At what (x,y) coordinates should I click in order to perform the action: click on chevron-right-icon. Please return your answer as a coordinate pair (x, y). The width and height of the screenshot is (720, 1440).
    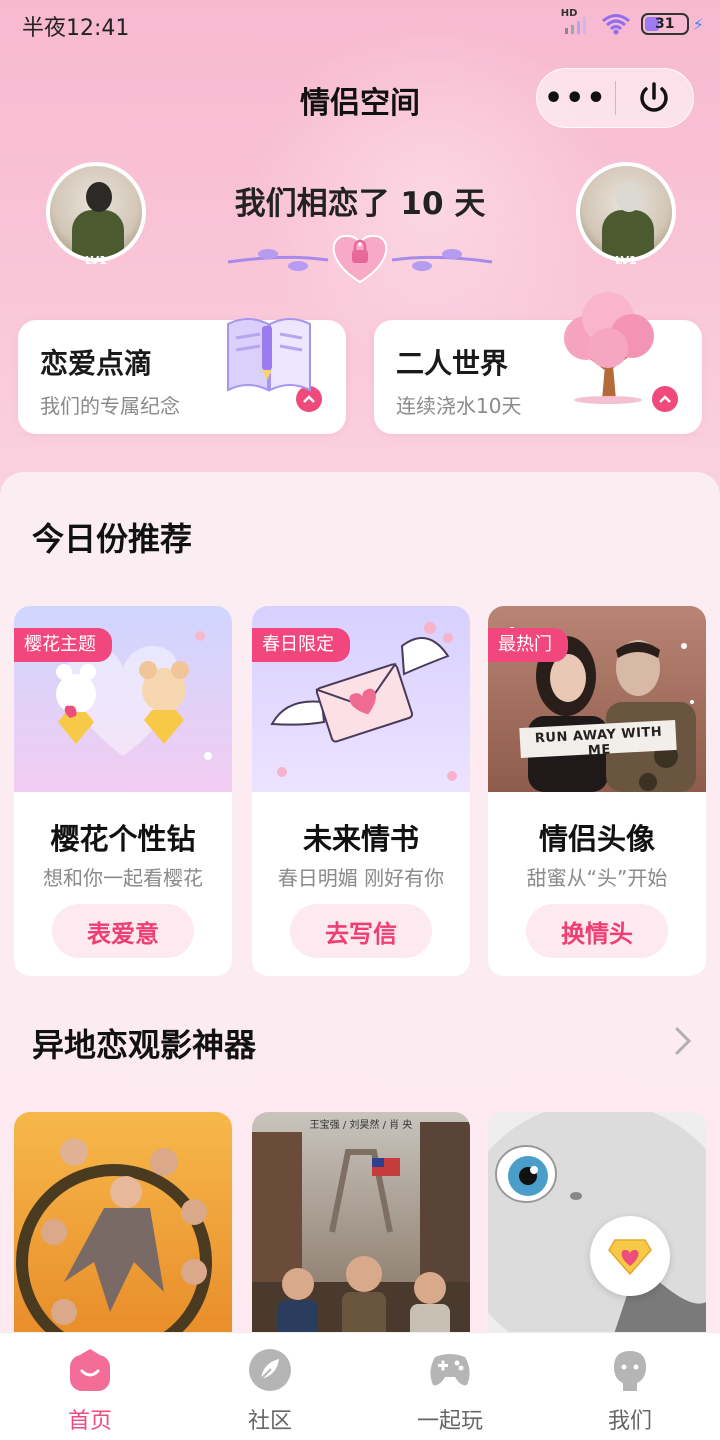
    Looking at the image, I should click on (683, 1041).